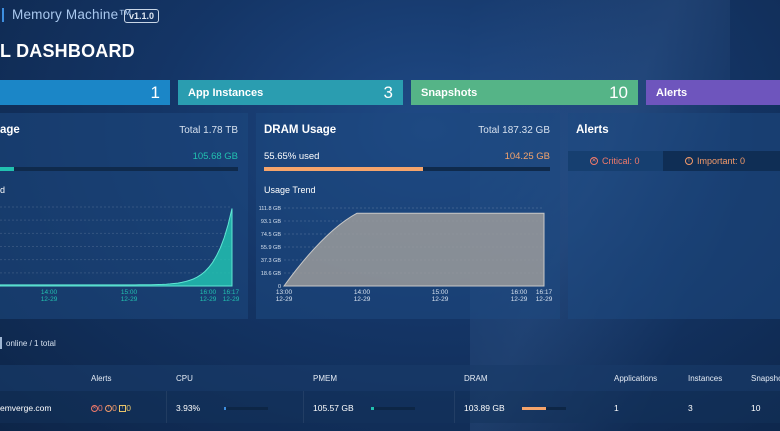 The height and width of the screenshot is (431, 780). Describe the element at coordinates (188, 408) in the screenshot. I see `cpu-value: 3.93%` at that location.